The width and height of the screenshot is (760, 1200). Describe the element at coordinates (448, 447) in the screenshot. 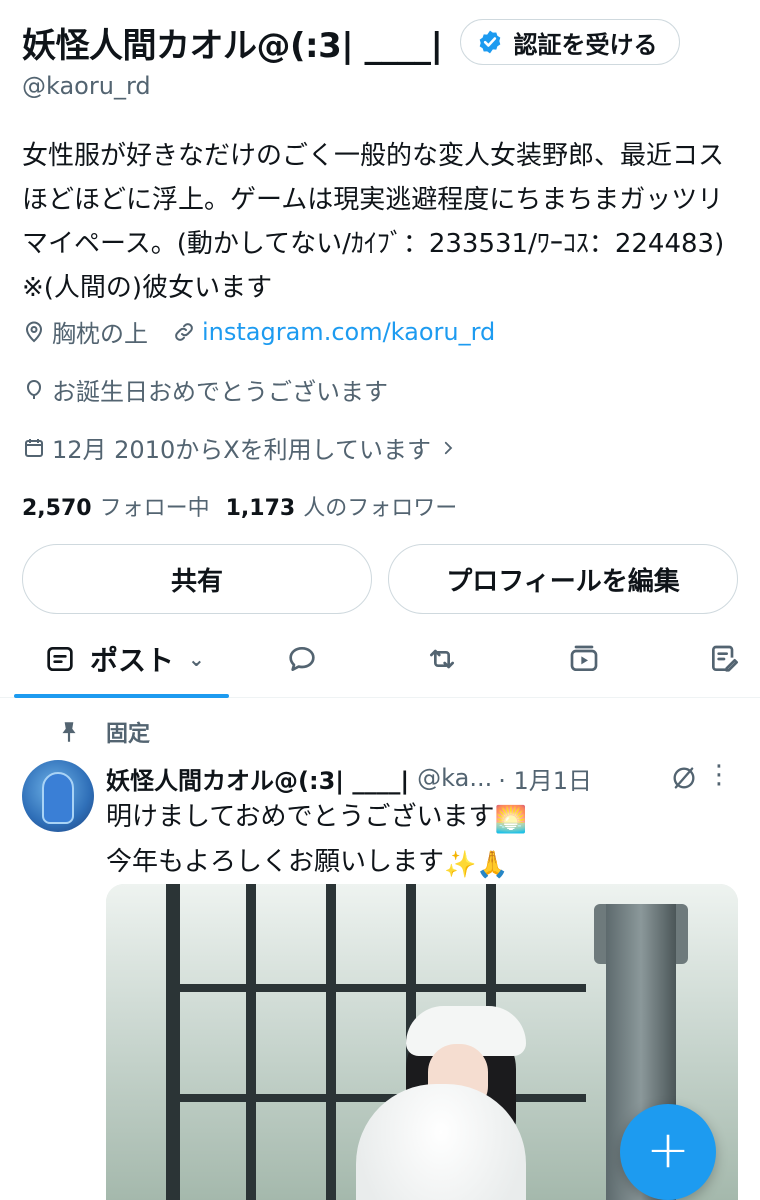

I see `chevron-right-icon` at that location.